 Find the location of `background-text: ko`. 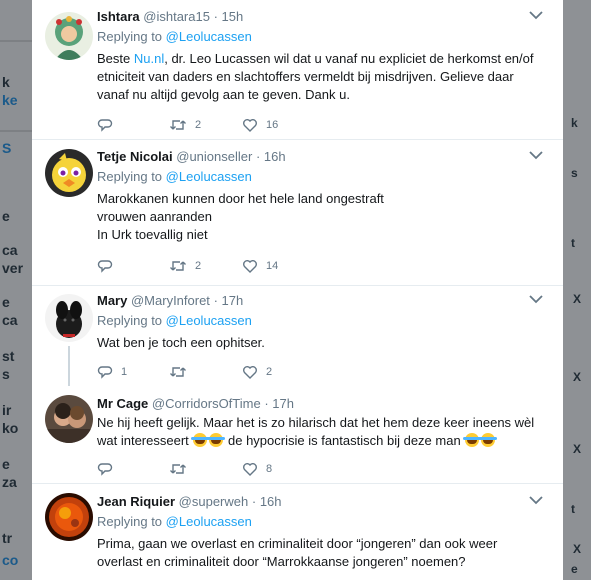

background-text: ko is located at coordinates (10, 428).